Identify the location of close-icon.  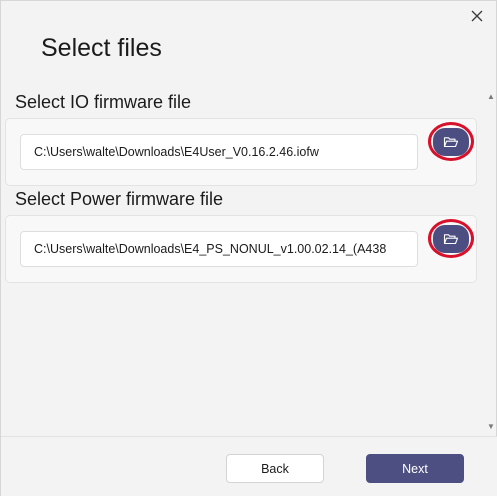
(477, 16).